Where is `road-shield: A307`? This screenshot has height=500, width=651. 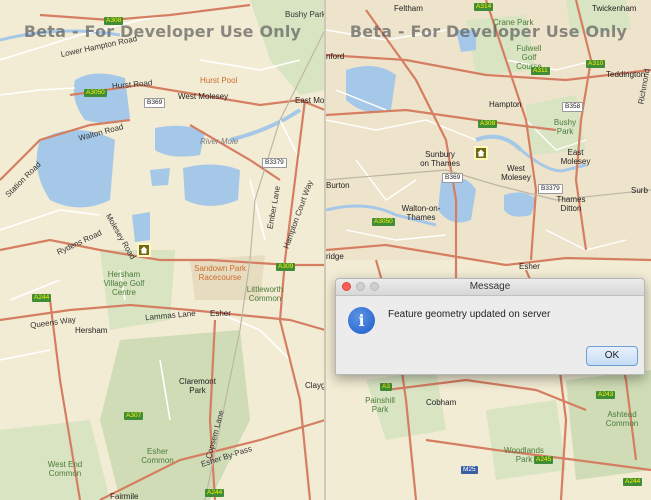
road-shield: A307 is located at coordinates (134, 416).